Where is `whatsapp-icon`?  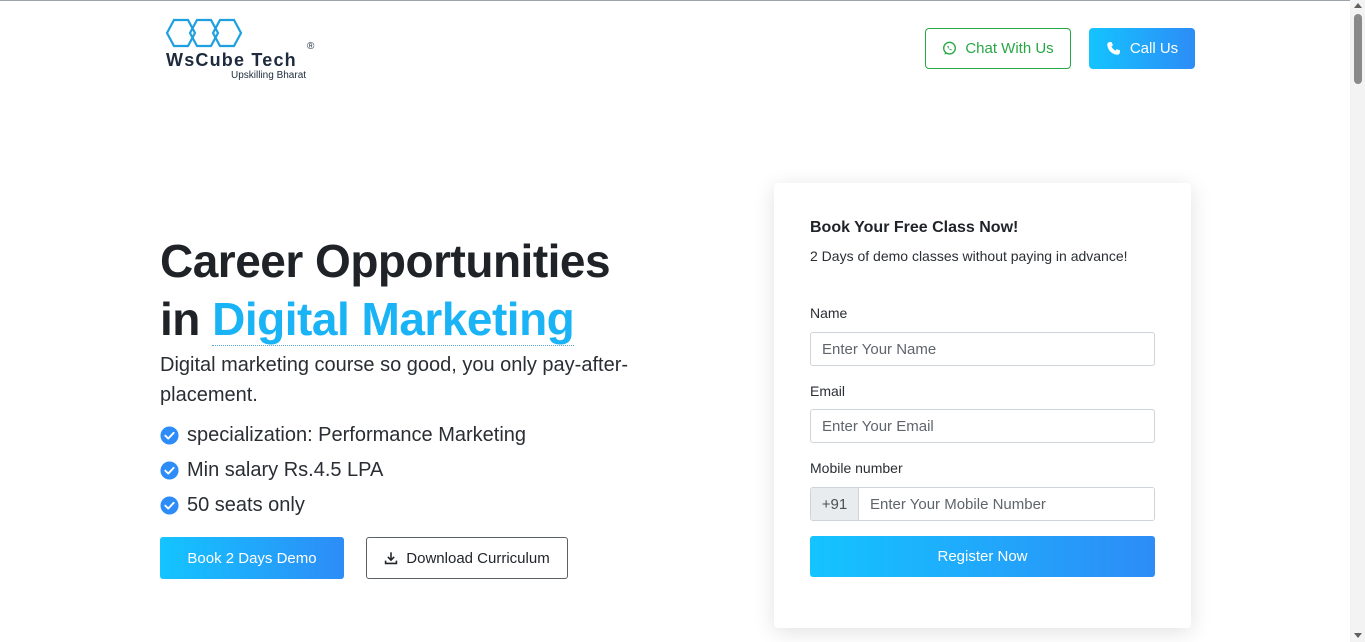 whatsapp-icon is located at coordinates (950, 48).